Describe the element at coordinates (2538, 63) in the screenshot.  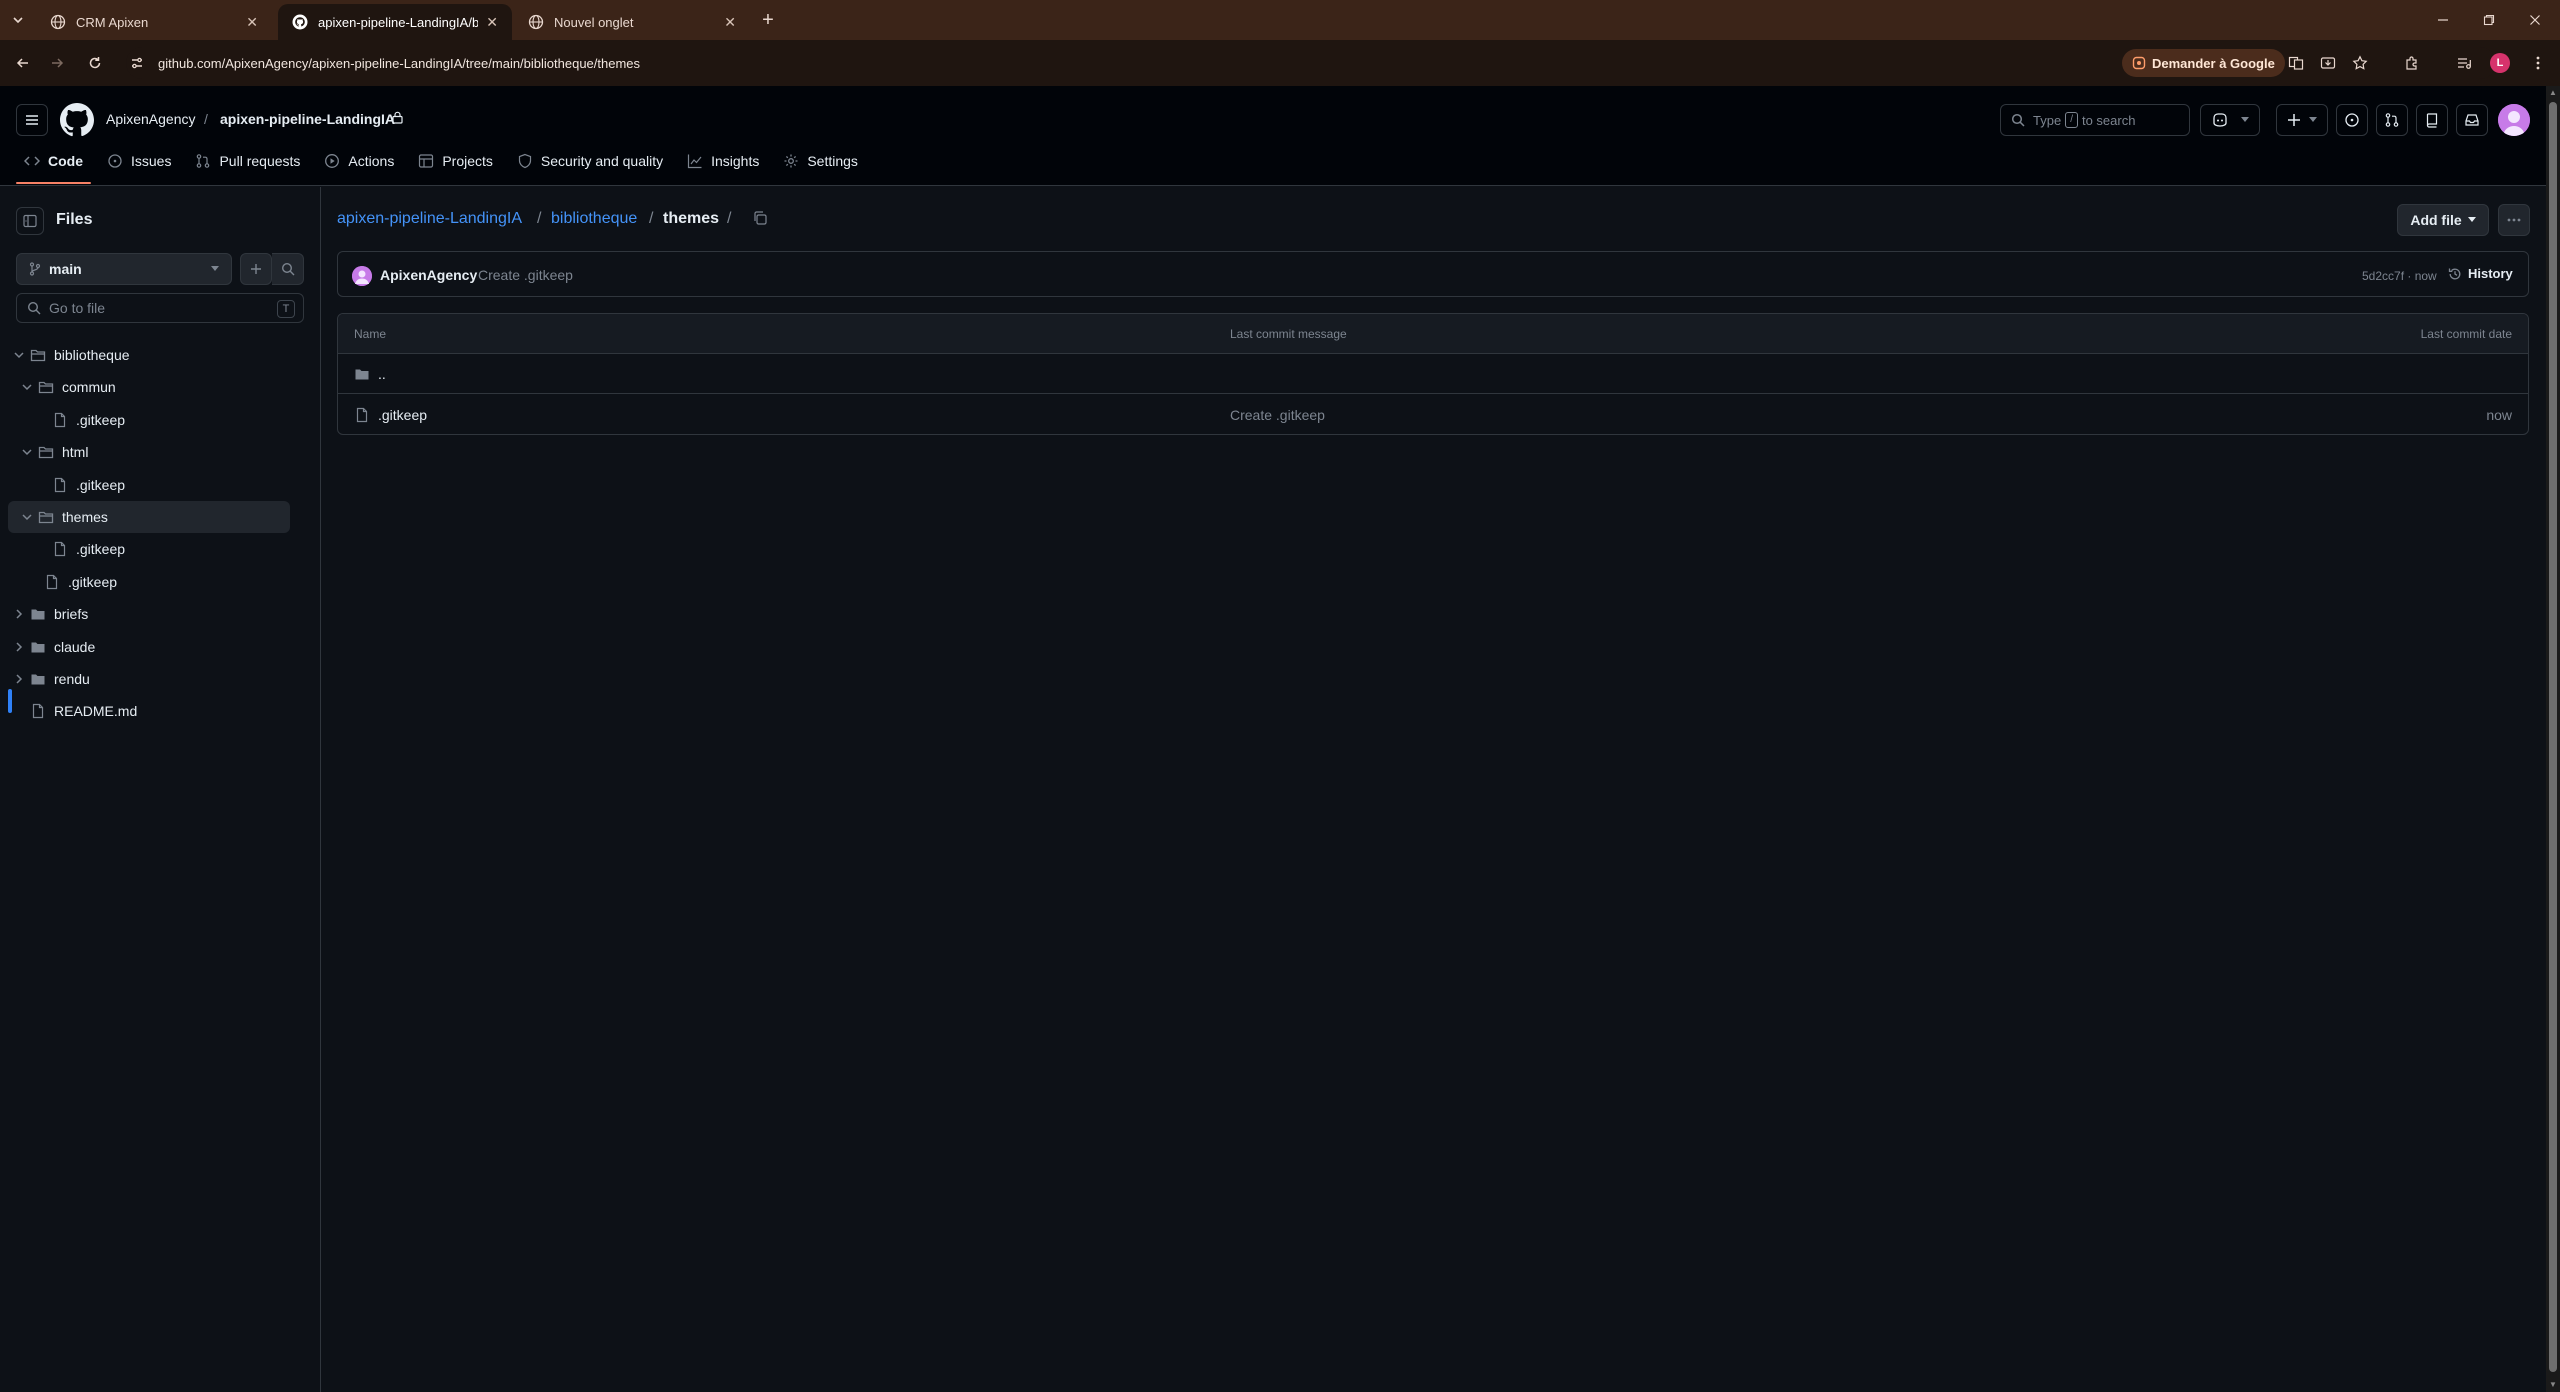
I see `browser-menu-icon` at that location.